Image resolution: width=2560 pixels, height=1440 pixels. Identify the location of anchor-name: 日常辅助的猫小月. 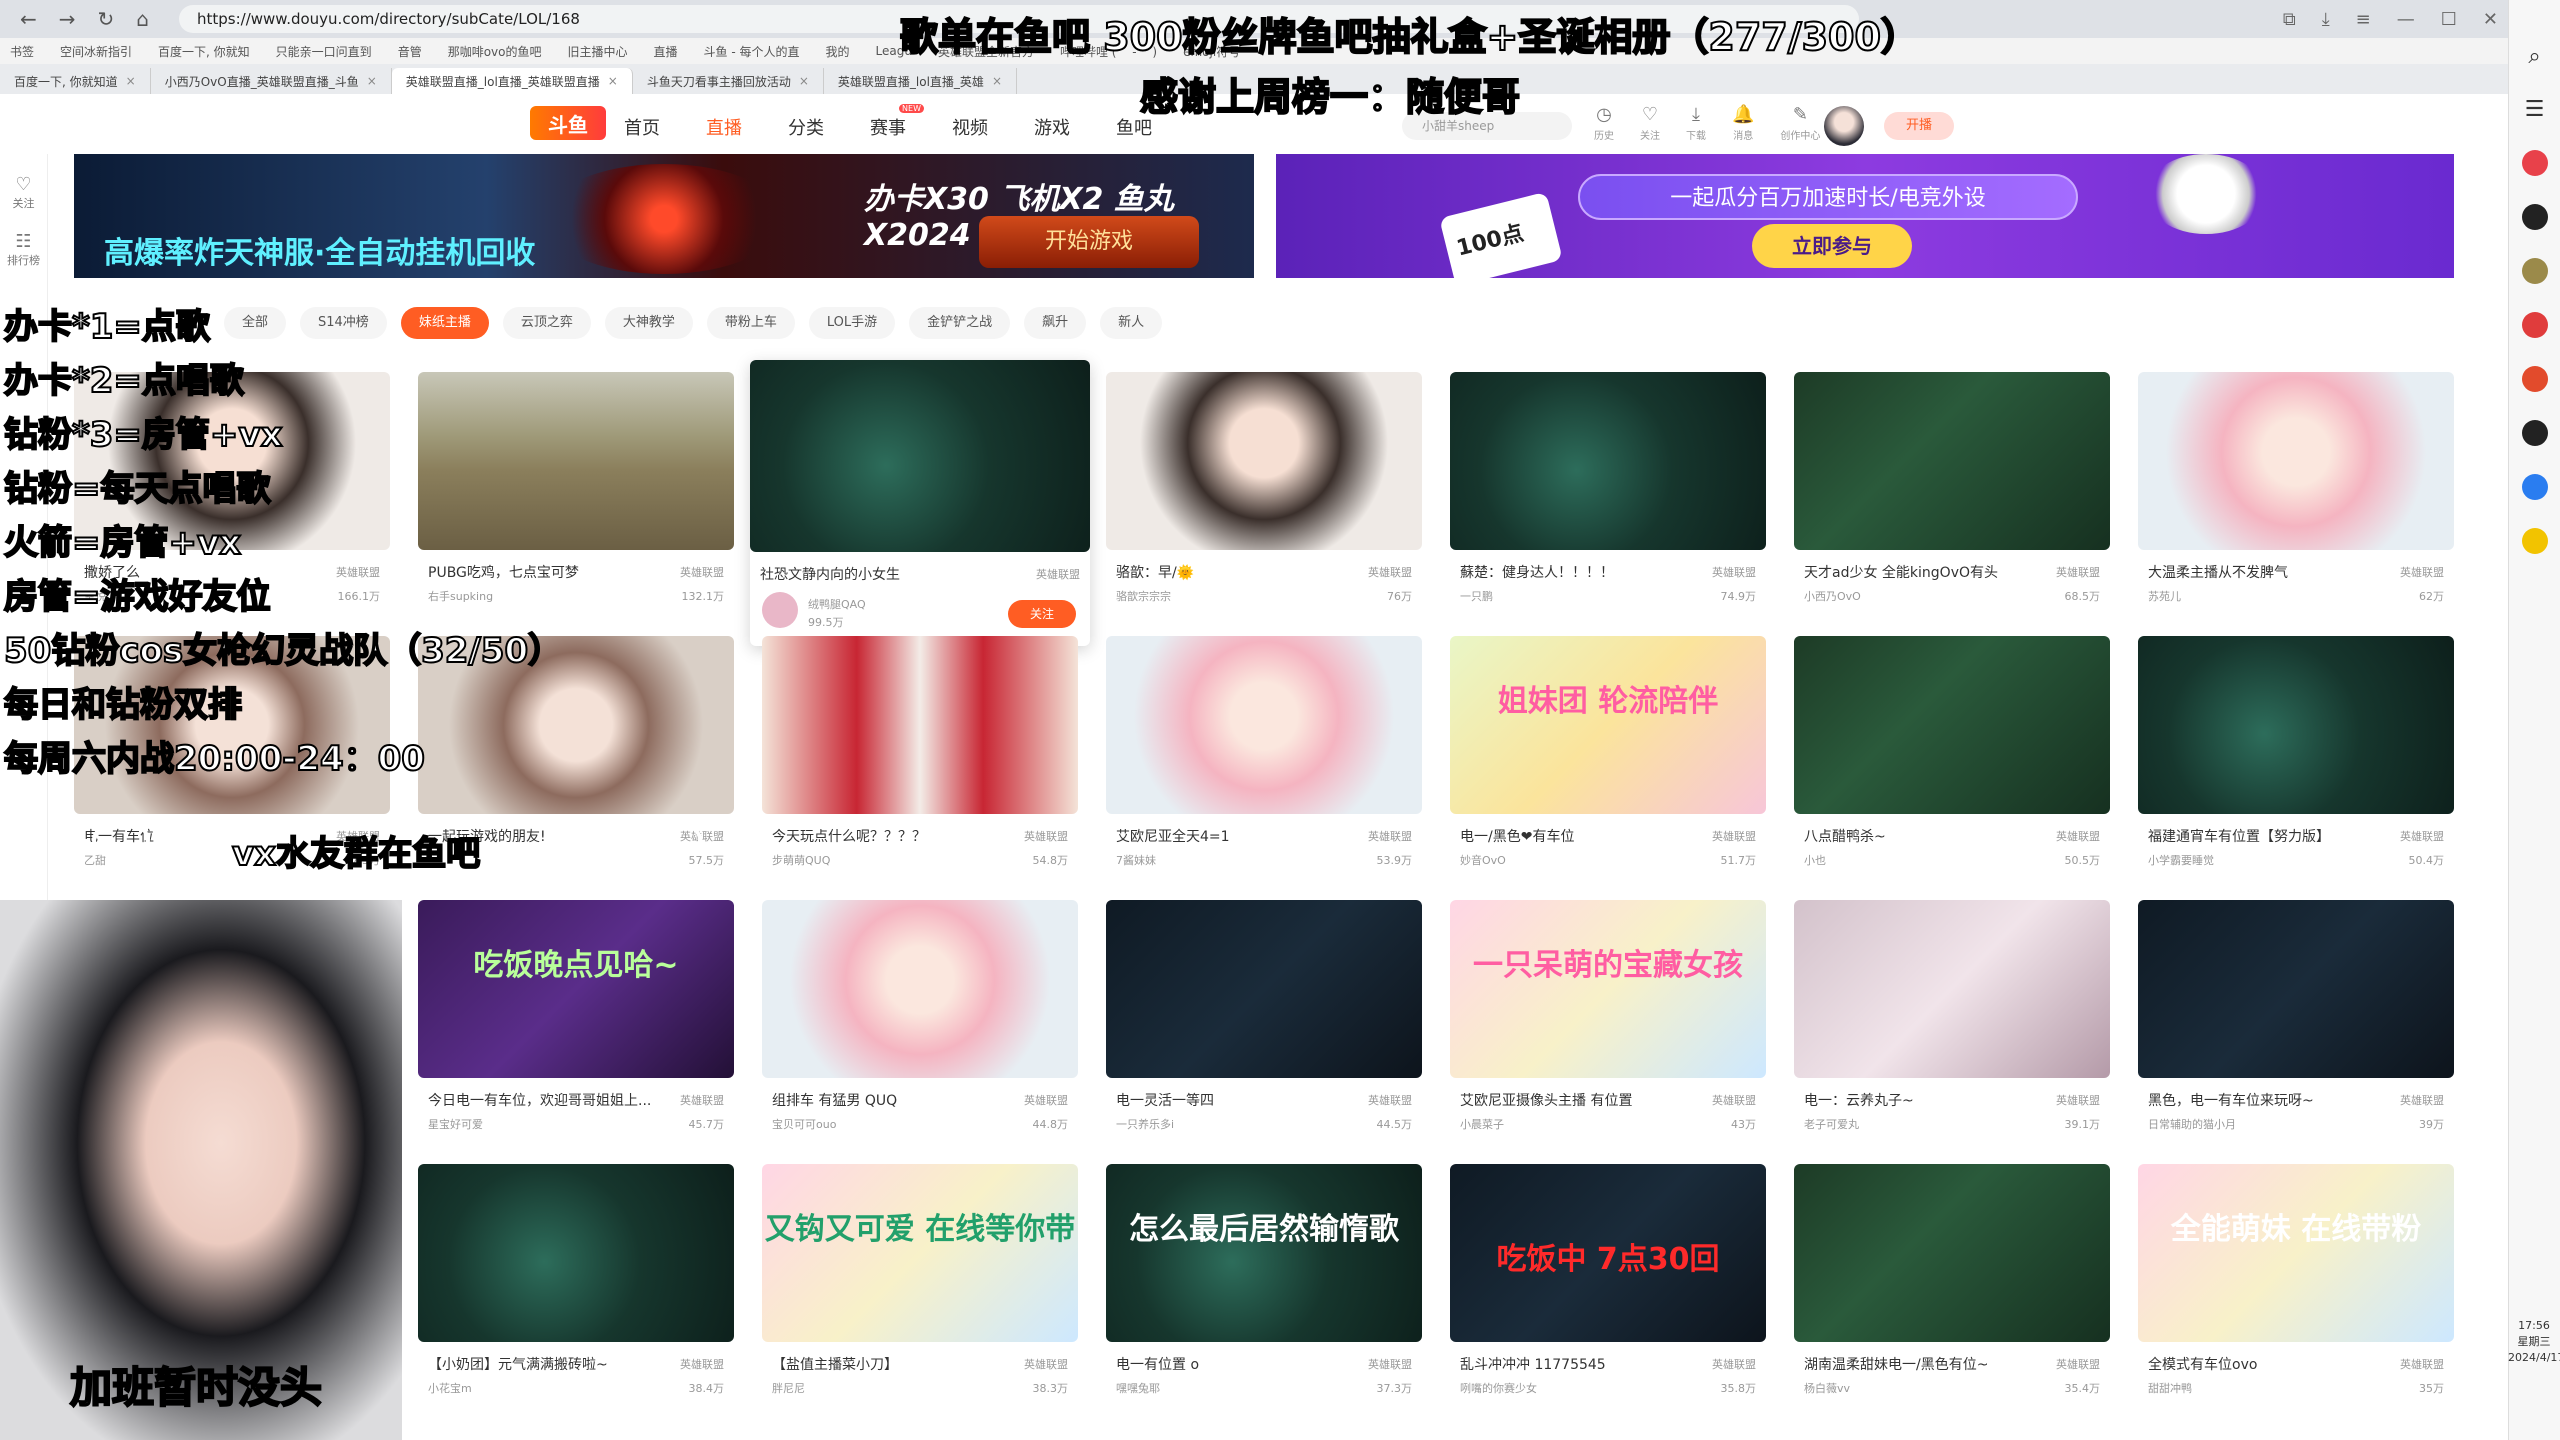
(2192, 1124).